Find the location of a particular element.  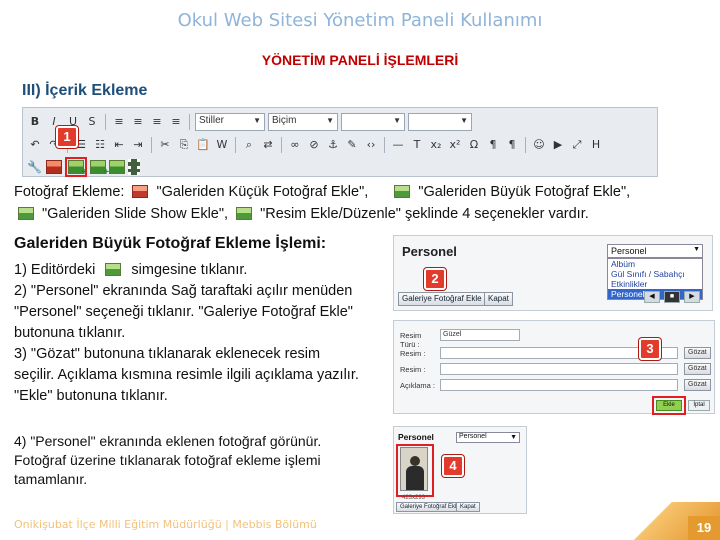

add-button: Ekle is located at coordinates (669, 405).